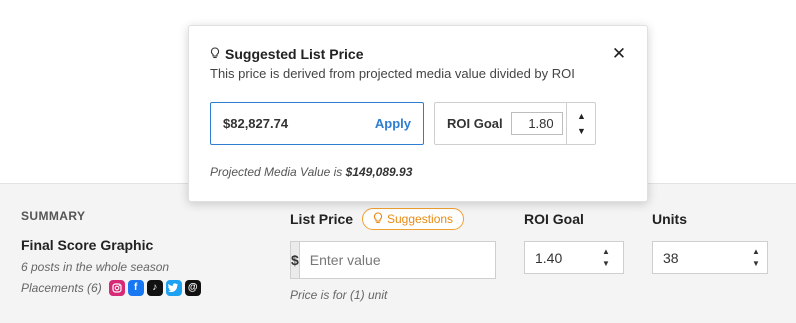 The image size is (796, 323). Describe the element at coordinates (135, 288) in the screenshot. I see `facebook-icon: f` at that location.